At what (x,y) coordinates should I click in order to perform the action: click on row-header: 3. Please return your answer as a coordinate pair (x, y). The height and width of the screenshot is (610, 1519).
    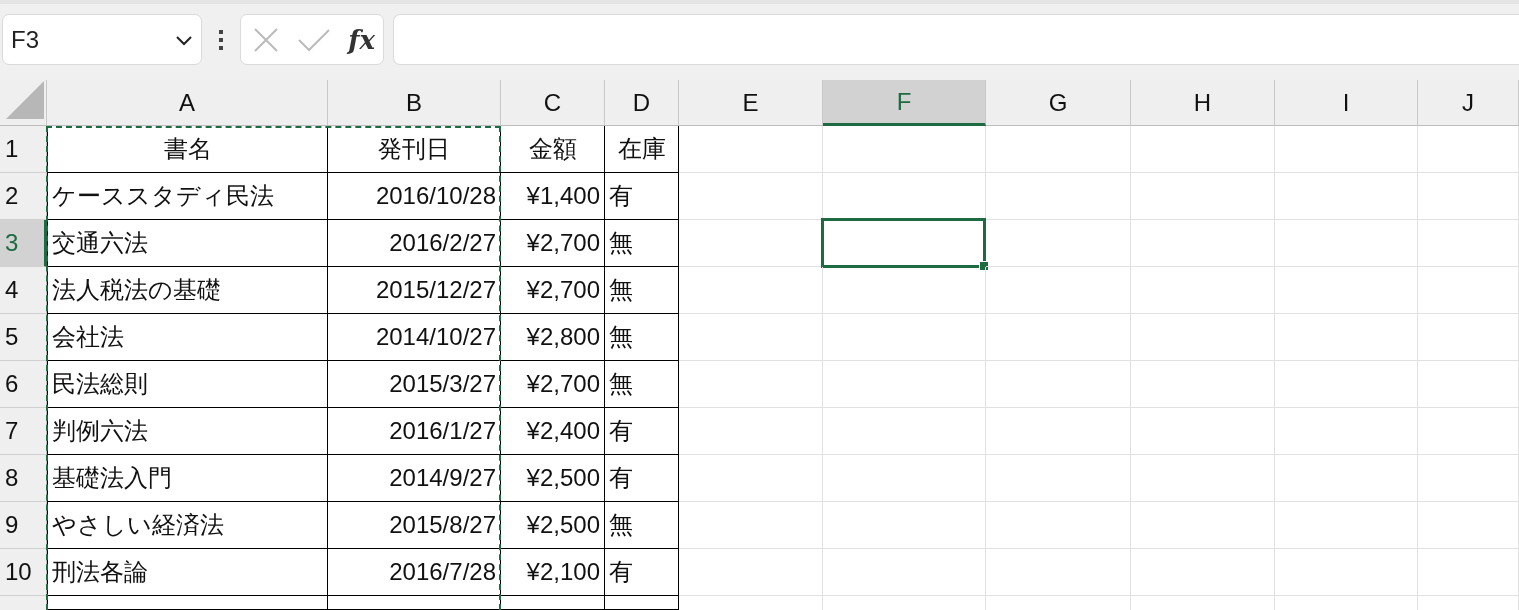
    Looking at the image, I should click on (23, 243).